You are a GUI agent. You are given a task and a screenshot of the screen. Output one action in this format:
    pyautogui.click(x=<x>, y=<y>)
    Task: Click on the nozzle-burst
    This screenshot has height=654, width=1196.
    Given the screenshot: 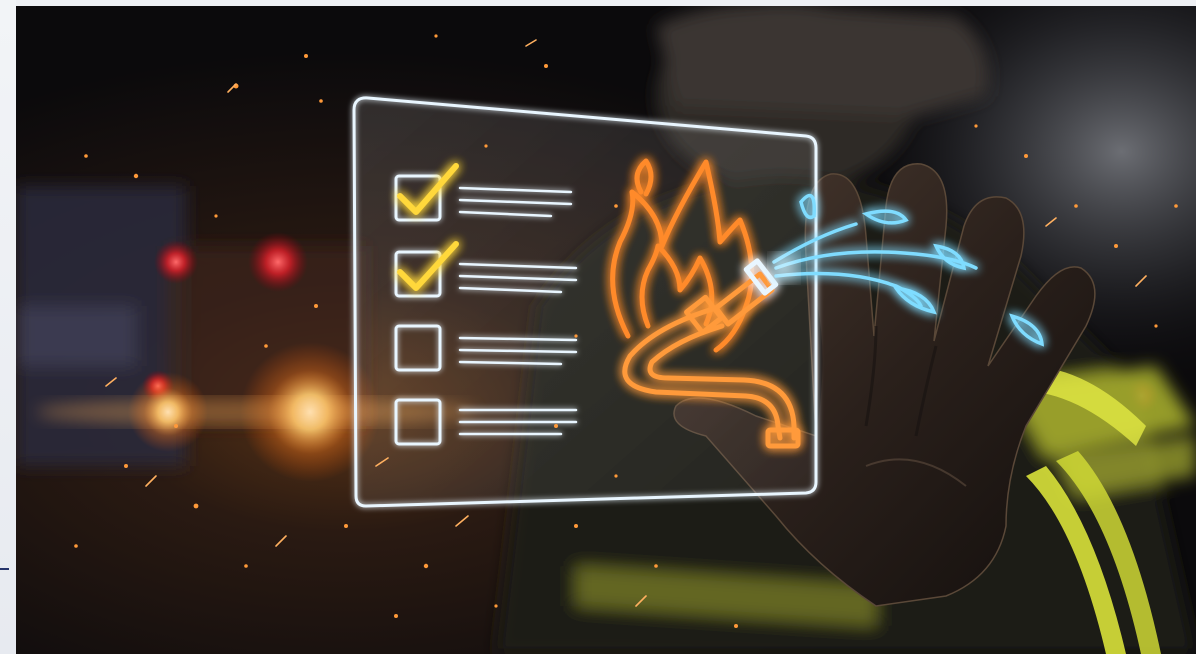 What is the action you would take?
    pyautogui.click(x=784, y=268)
    